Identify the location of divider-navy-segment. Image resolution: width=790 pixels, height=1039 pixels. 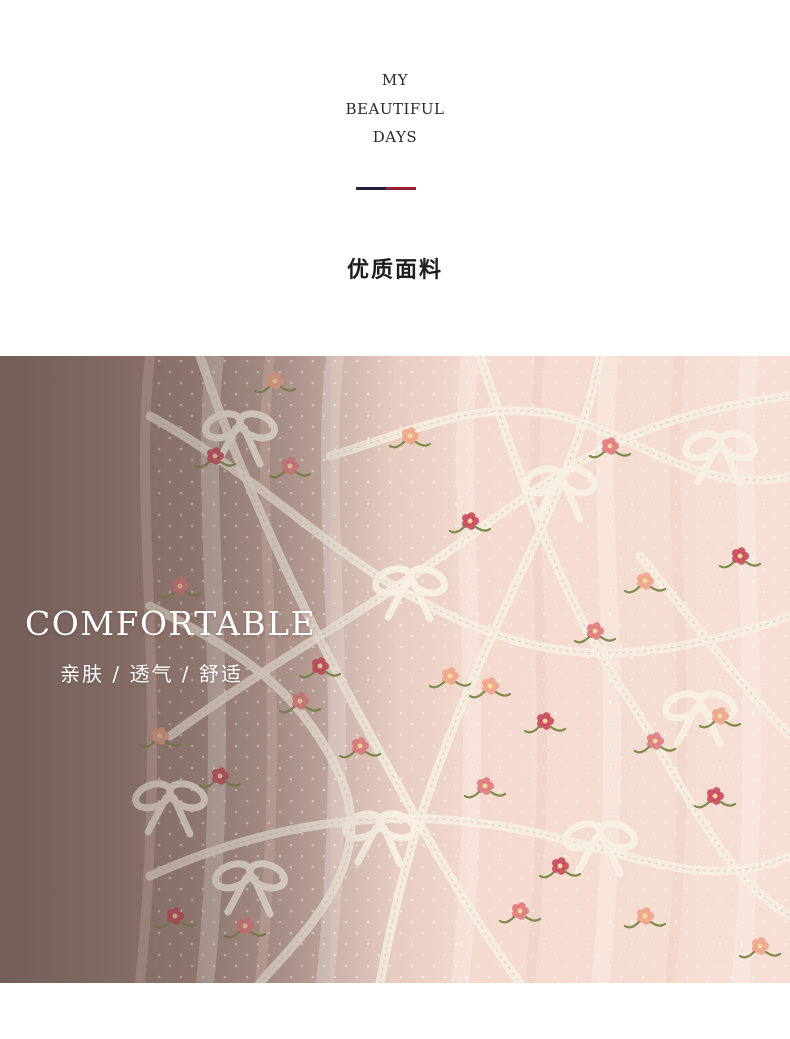
(371, 188).